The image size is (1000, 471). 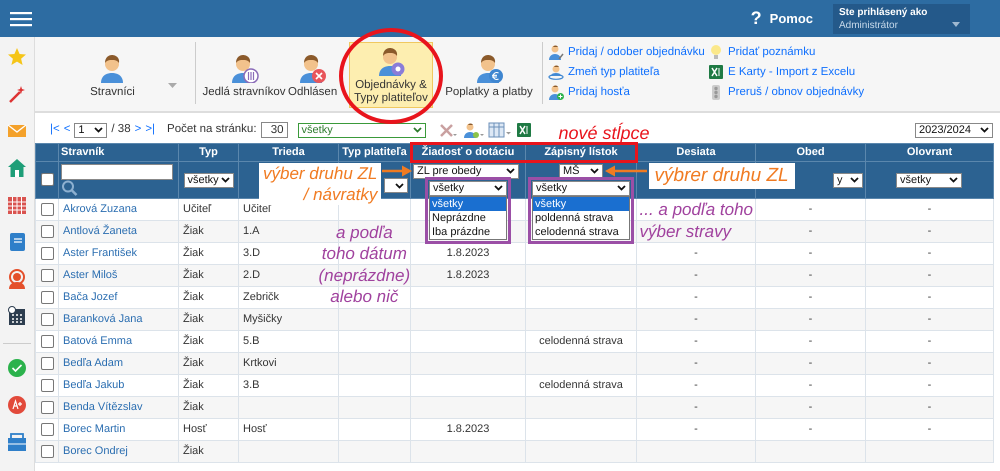 What do you see at coordinates (756, 18) in the screenshot?
I see `help-icon: ?` at bounding box center [756, 18].